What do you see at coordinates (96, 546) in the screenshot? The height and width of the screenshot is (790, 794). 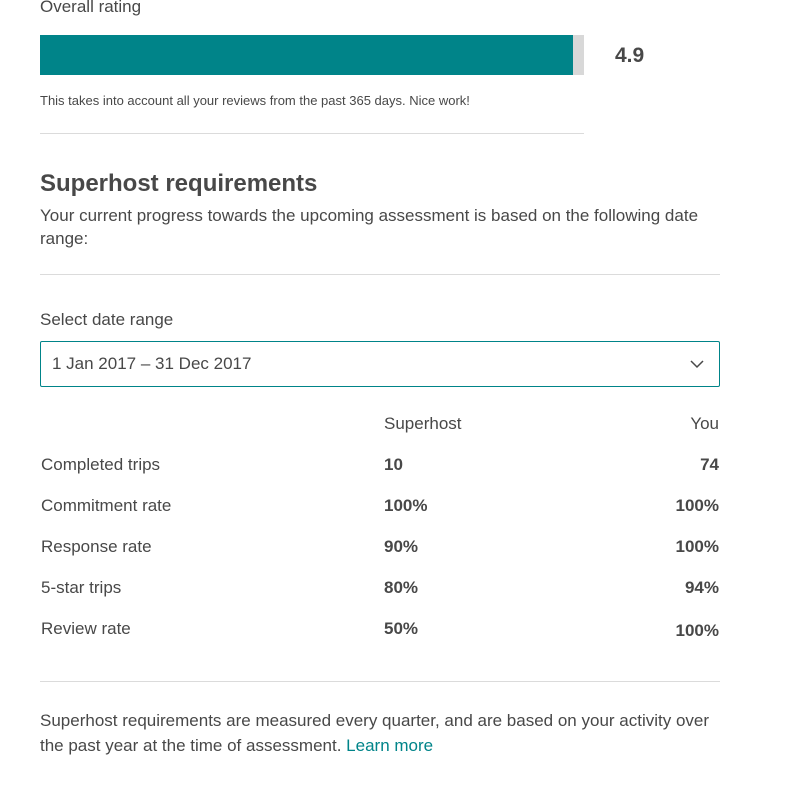 I see `metric-label: Response rate` at bounding box center [96, 546].